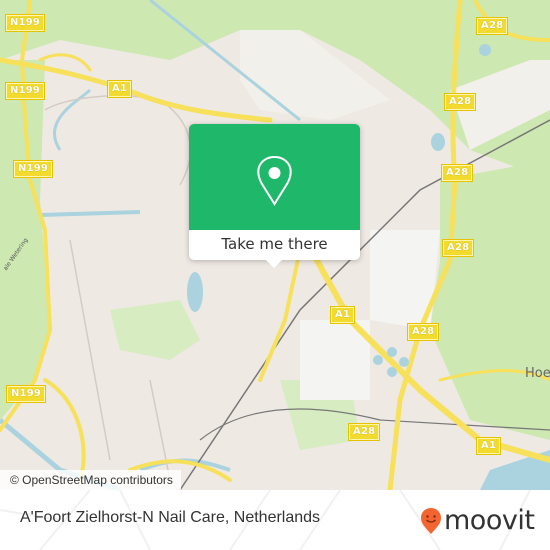 Image resolution: width=550 pixels, height=550 pixels. What do you see at coordinates (537, 373) in the screenshot?
I see `place-label-hoe: Hoe` at bounding box center [537, 373].